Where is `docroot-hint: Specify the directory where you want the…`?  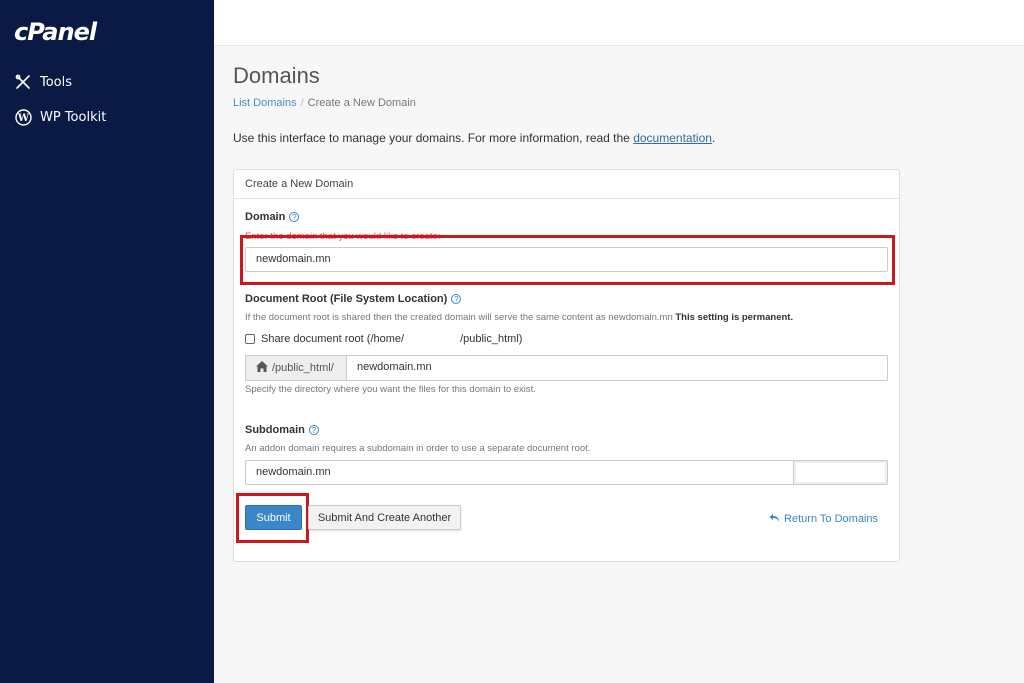 docroot-hint: Specify the directory where you want the… is located at coordinates (390, 389).